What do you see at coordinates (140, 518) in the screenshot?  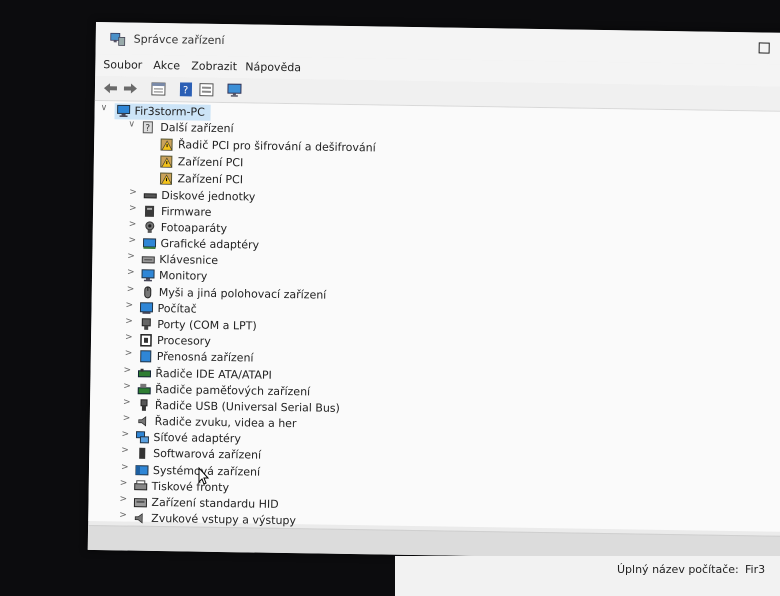 I see `audio-io-icon` at bounding box center [140, 518].